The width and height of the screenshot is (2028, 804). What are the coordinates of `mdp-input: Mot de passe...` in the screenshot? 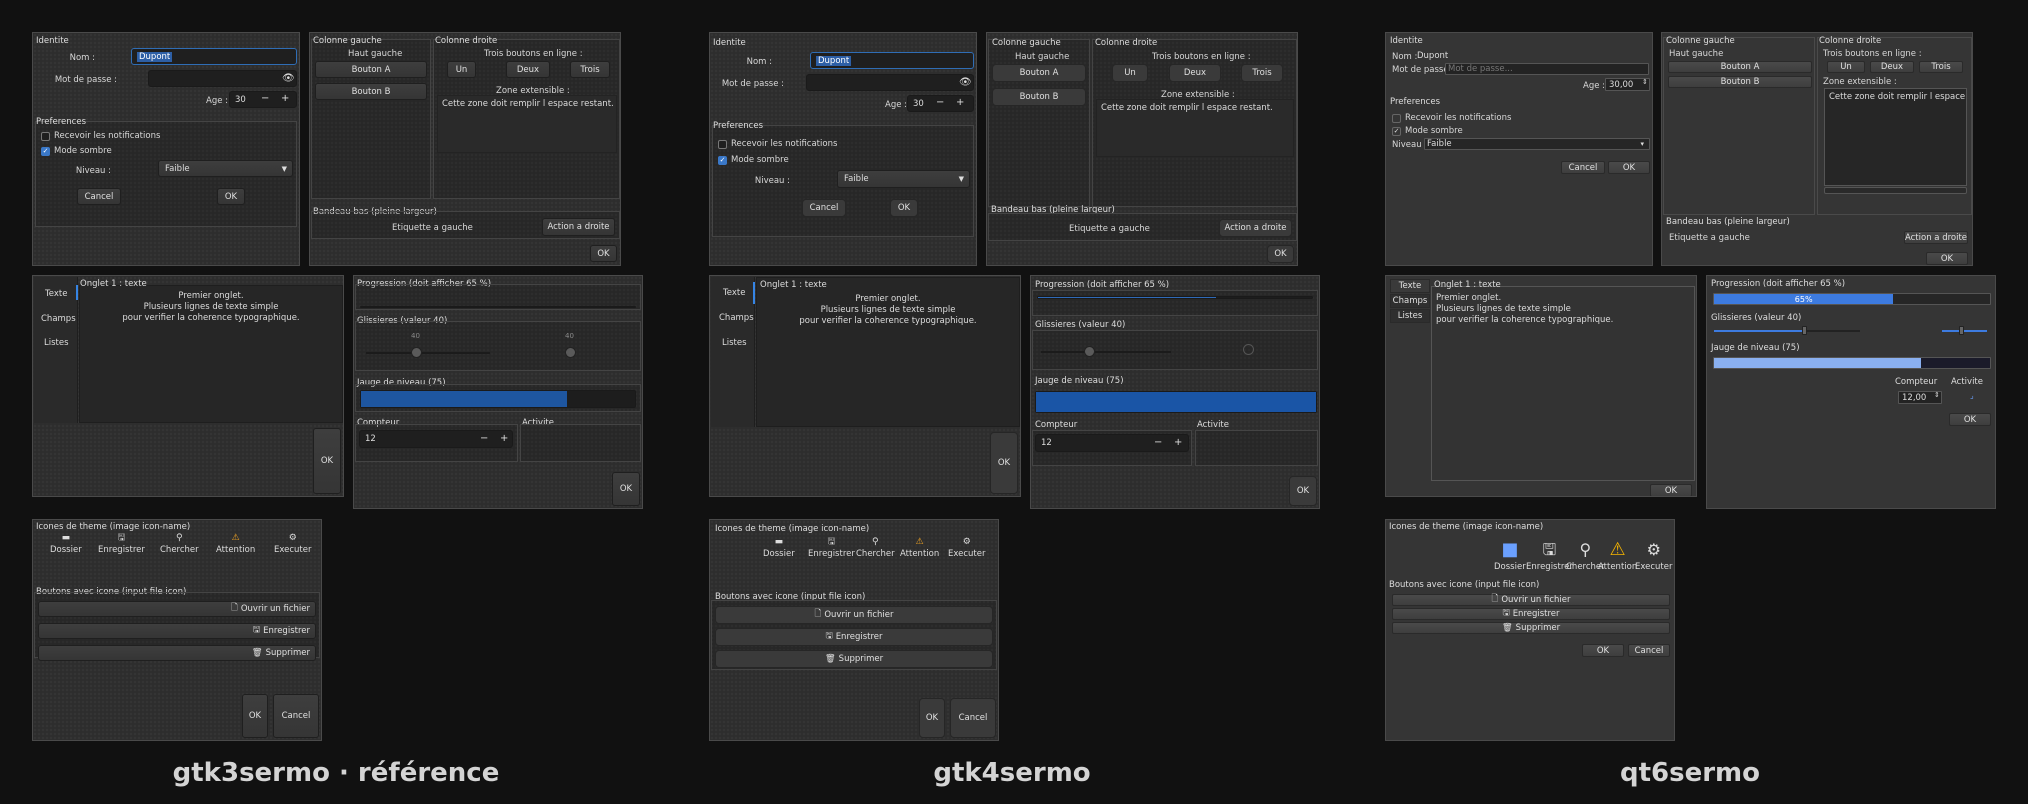 It's located at (1547, 69).